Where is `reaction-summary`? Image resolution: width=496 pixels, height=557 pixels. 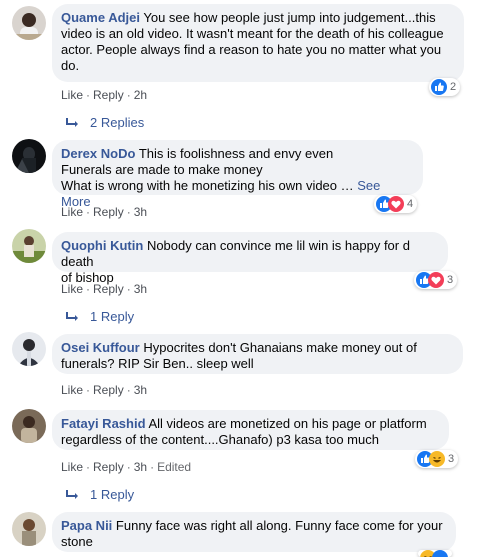 reaction-summary is located at coordinates (435, 553).